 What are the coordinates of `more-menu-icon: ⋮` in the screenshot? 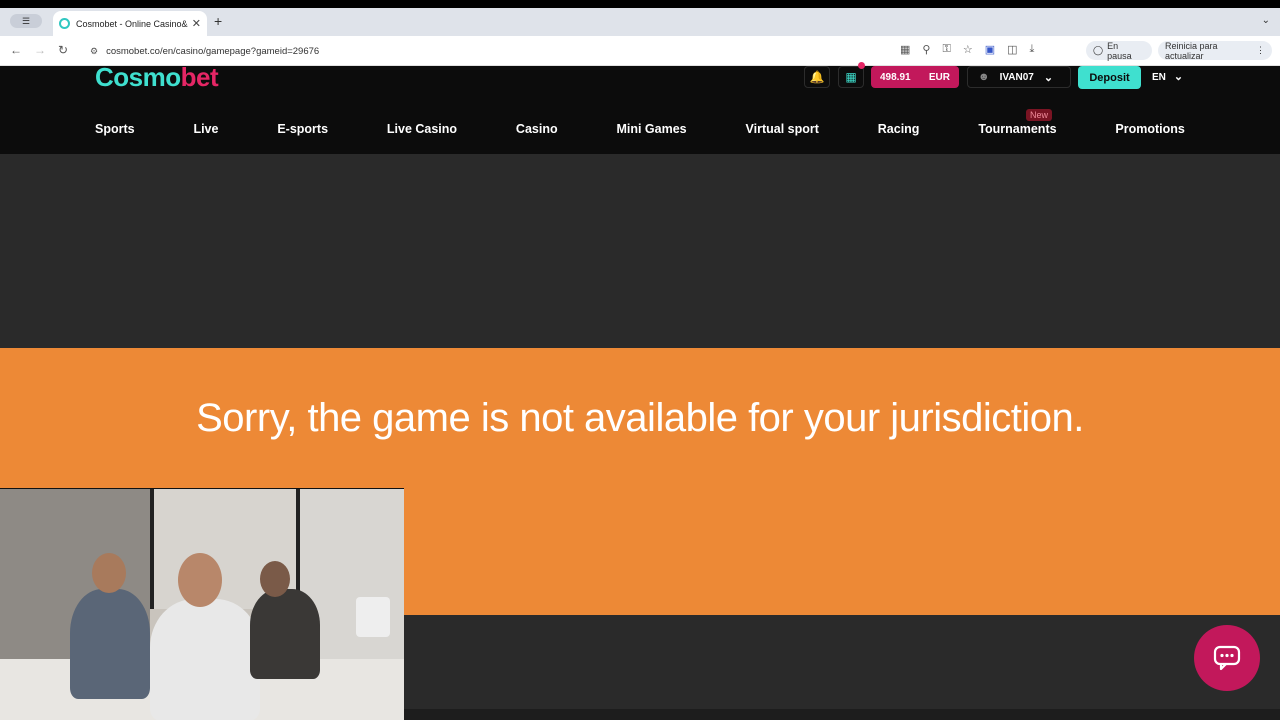 It's located at (1260, 50).